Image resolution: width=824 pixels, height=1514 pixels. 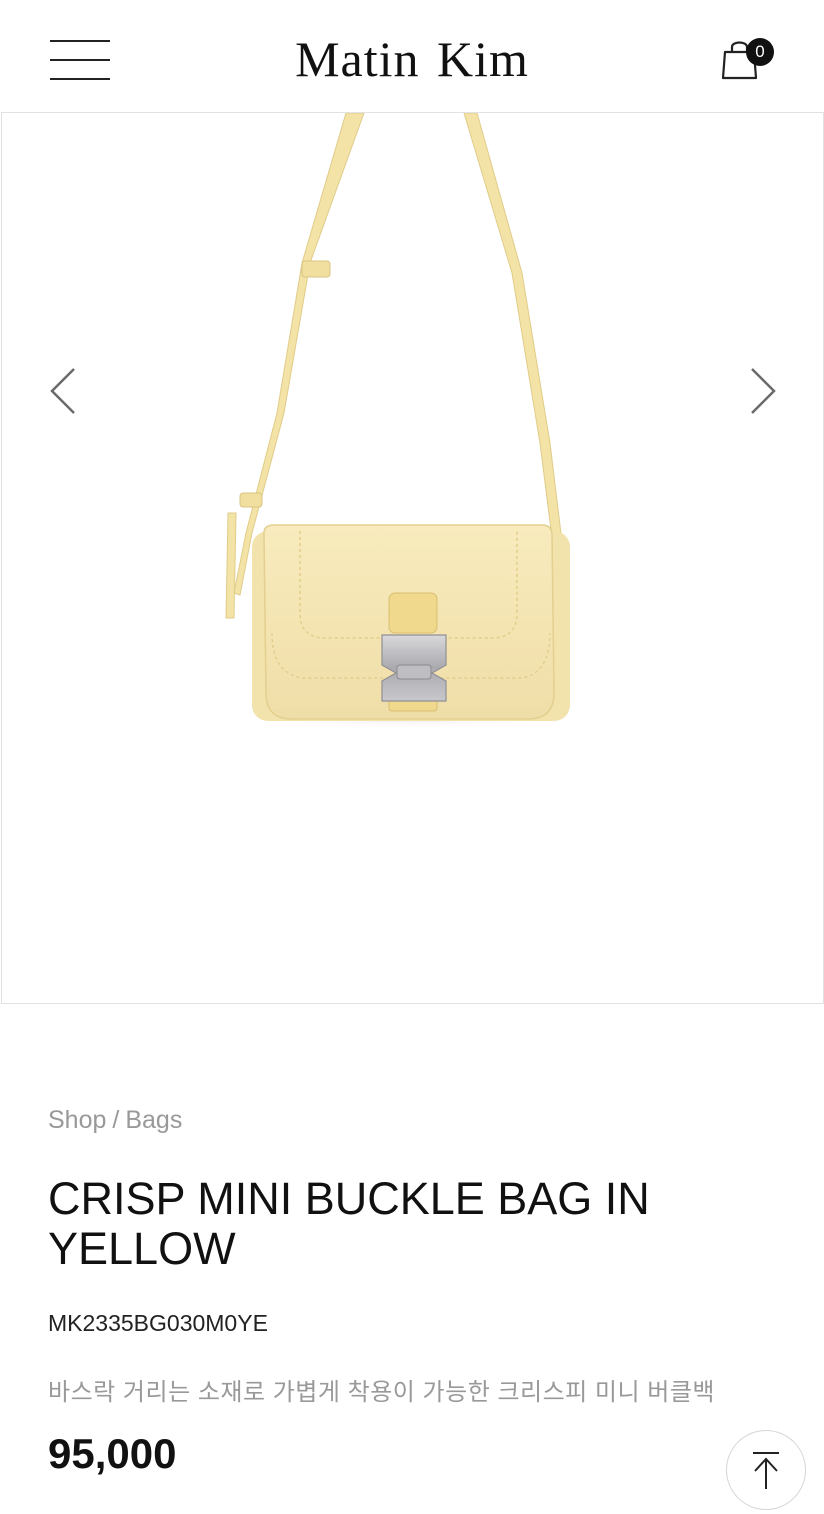 I want to click on previous-image-button, so click(x=62, y=391).